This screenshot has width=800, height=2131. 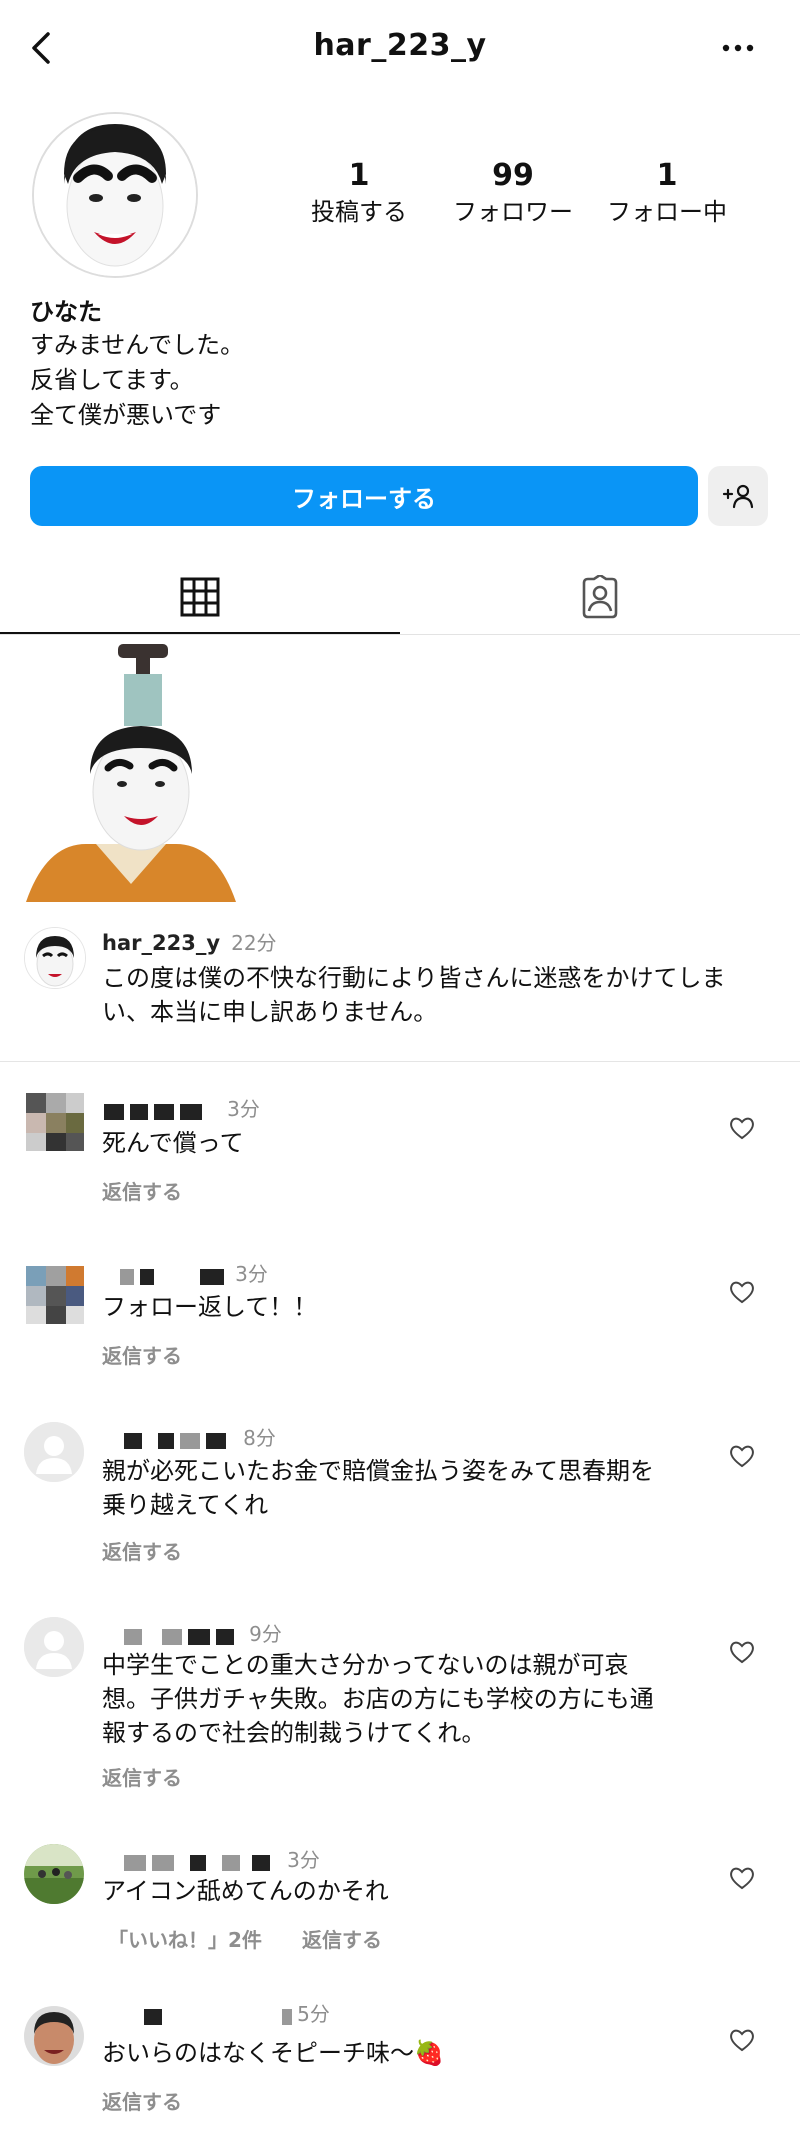 I want to click on more-options-button, so click(x=738, y=48).